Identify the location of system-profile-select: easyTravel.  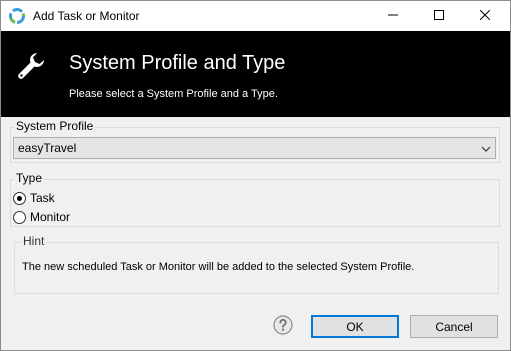
(254, 148).